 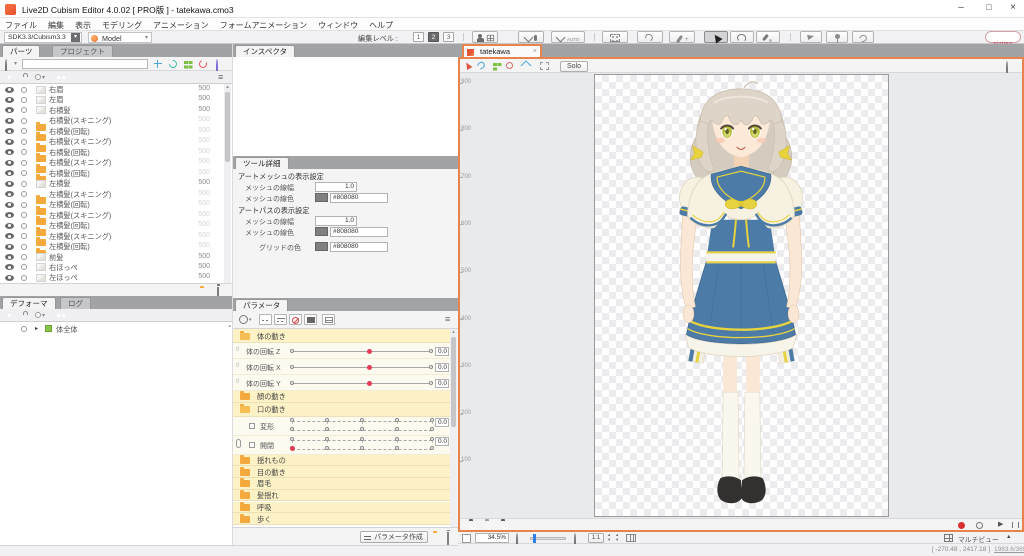 I want to click on close-button: ×, so click(x=1013, y=9).